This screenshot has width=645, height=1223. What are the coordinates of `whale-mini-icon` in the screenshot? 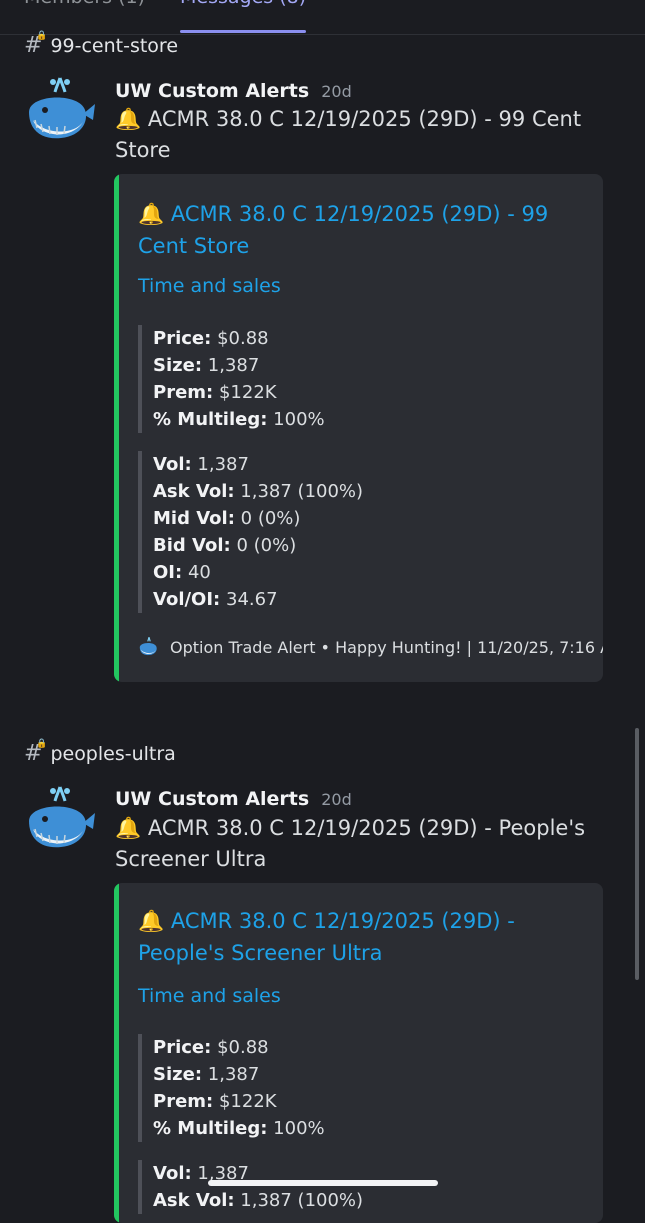 It's located at (148, 646).